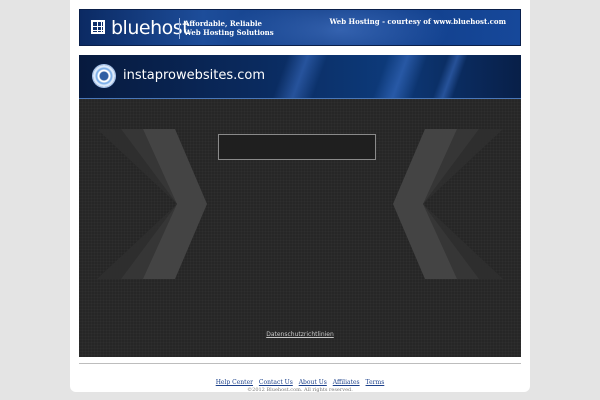  I want to click on footer-link-terms: Terms, so click(375, 382).